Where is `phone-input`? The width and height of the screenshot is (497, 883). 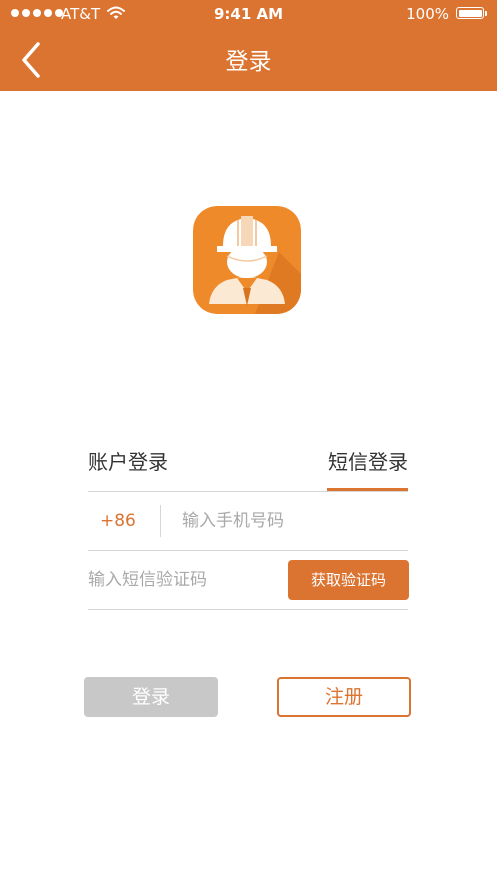 phone-input is located at coordinates (292, 521).